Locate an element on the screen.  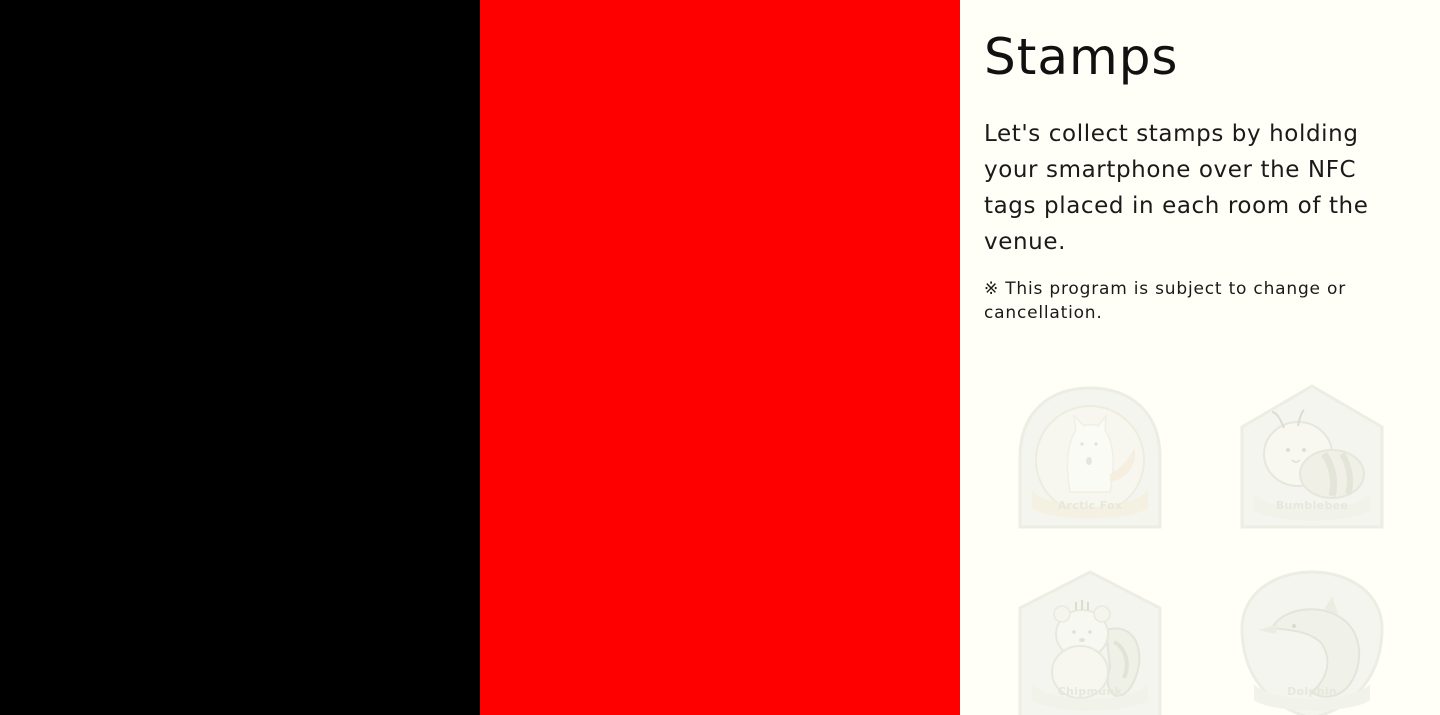
stamp-arctic-fox: Arctic Fox is located at coordinates (1090, 462).